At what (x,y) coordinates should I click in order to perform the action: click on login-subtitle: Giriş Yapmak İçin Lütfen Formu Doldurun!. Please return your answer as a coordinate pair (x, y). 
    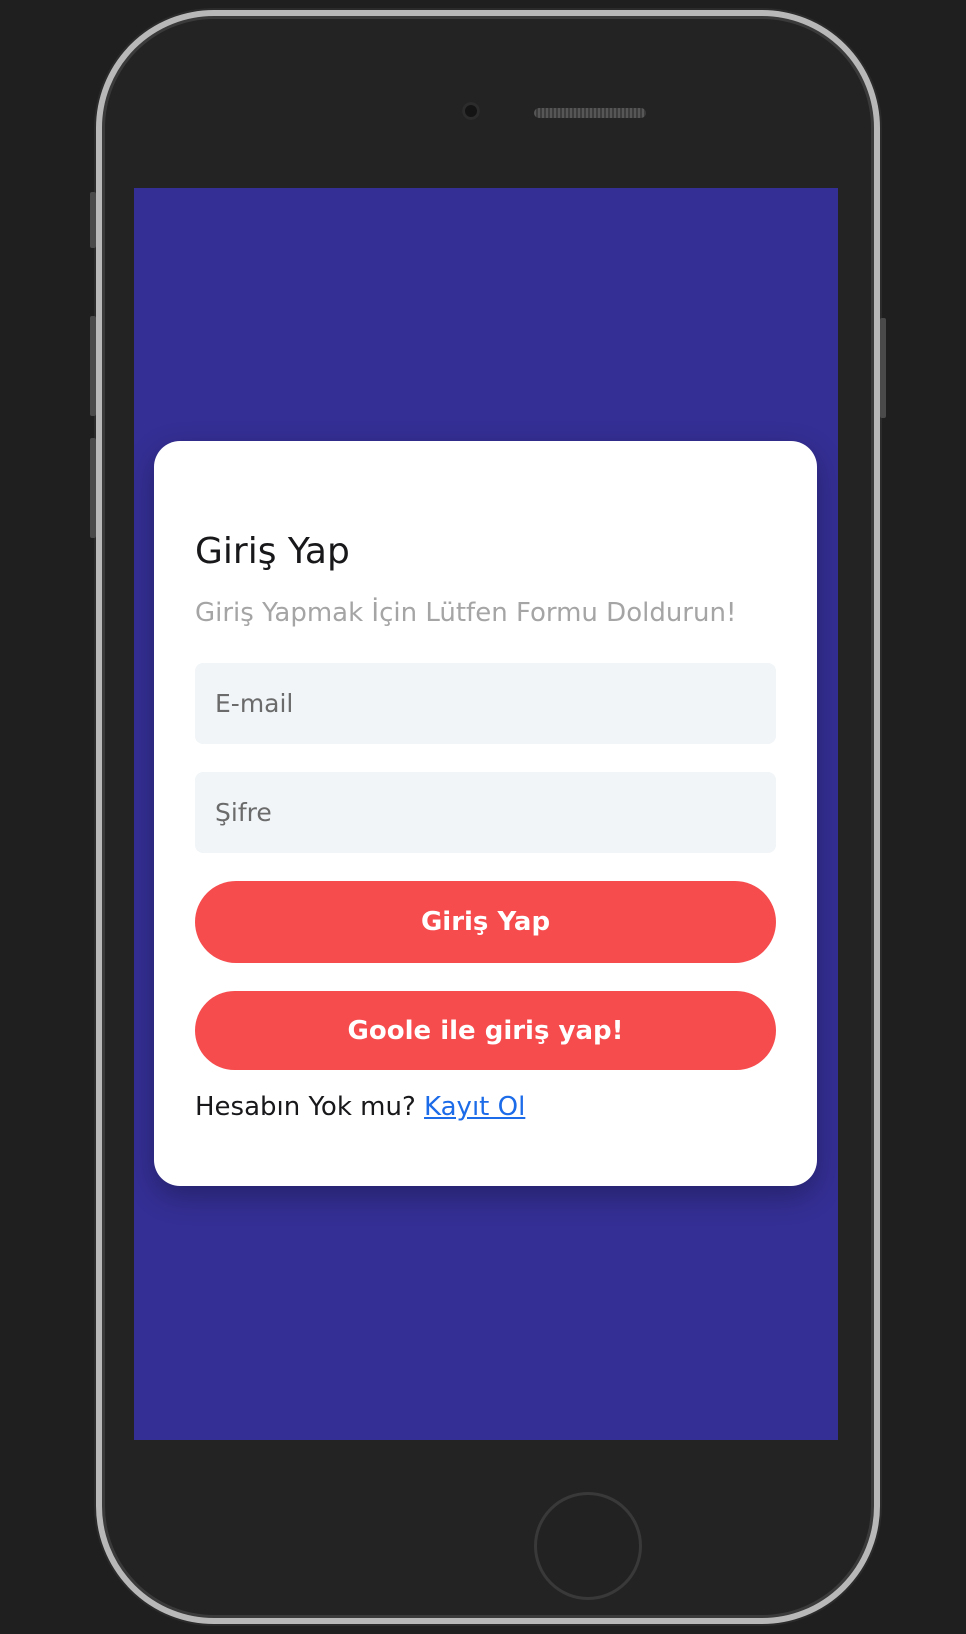
    Looking at the image, I should click on (466, 613).